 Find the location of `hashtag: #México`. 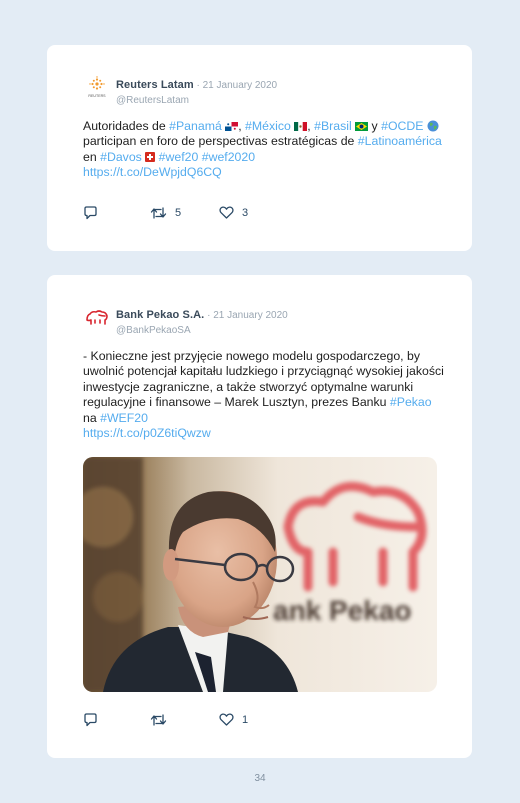

hashtag: #México is located at coordinates (268, 126).